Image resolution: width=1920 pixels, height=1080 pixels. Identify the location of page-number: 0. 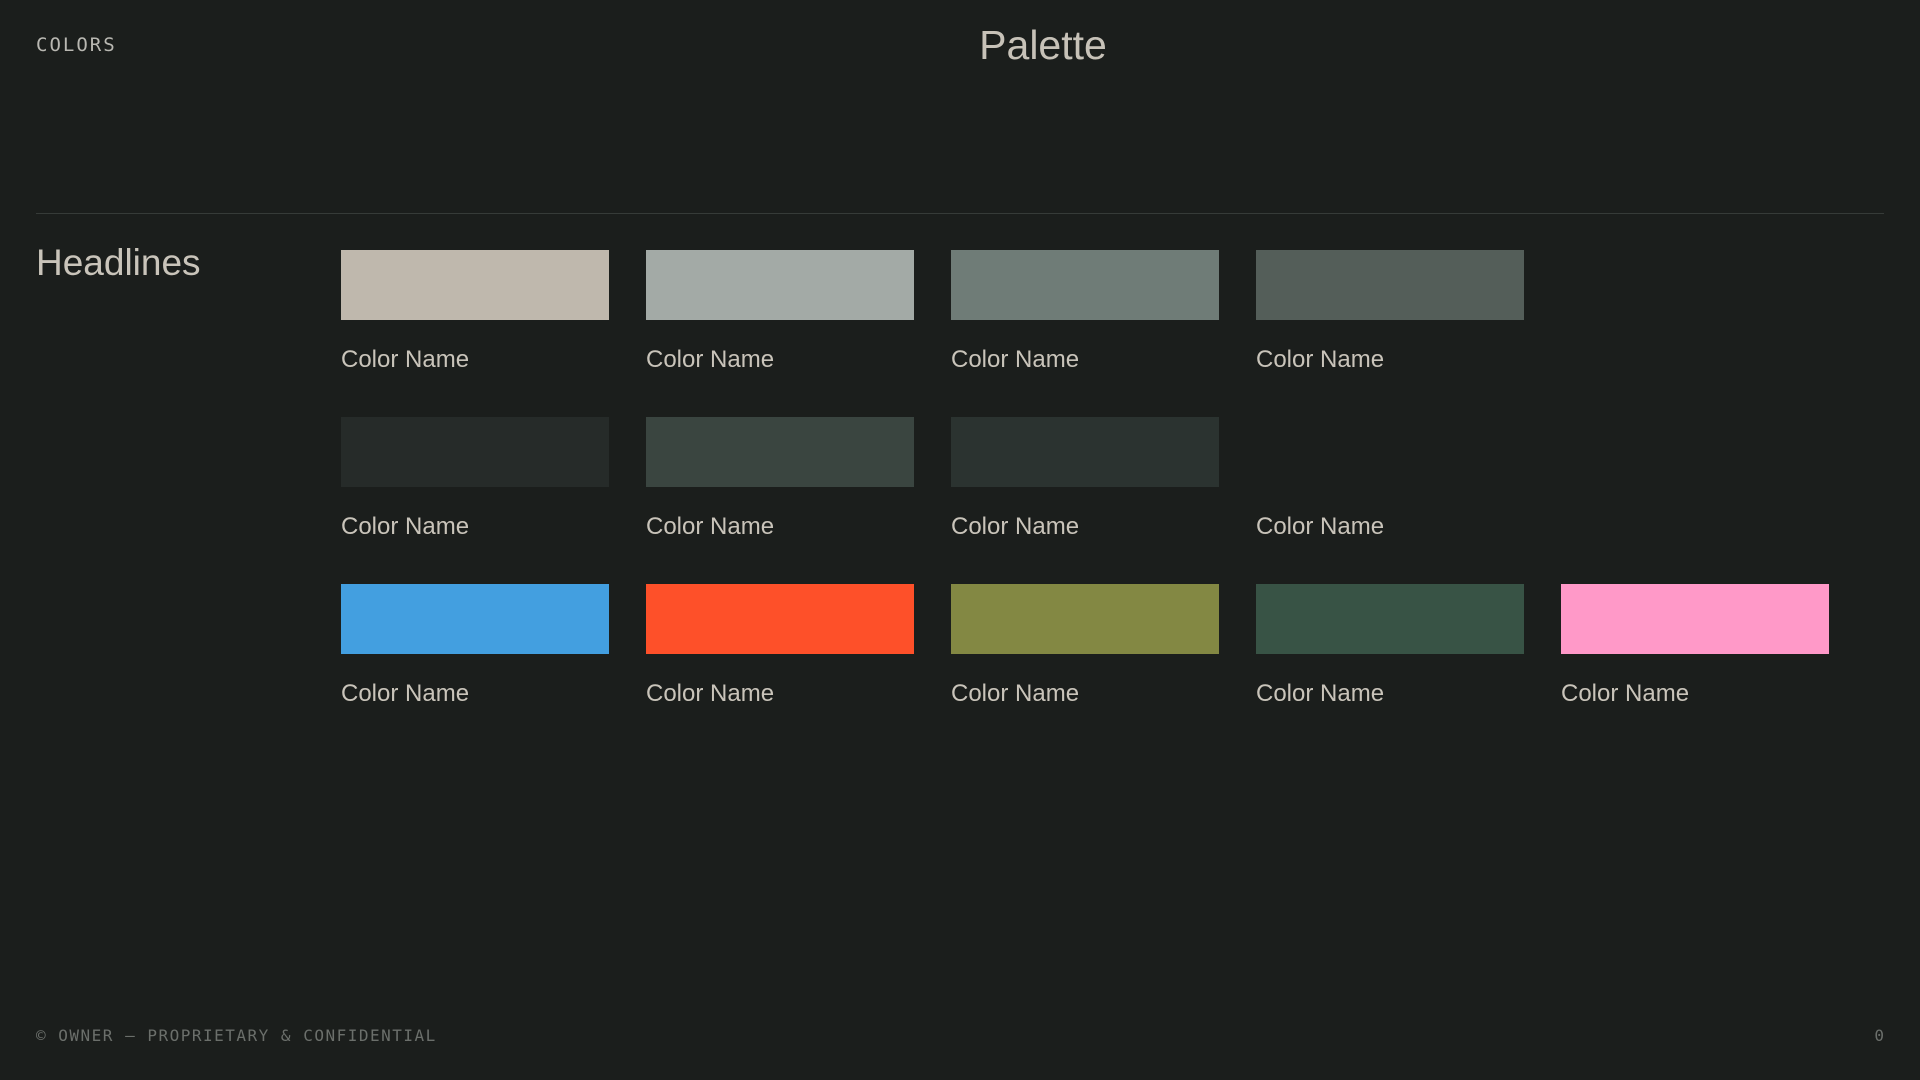
(1879, 1035).